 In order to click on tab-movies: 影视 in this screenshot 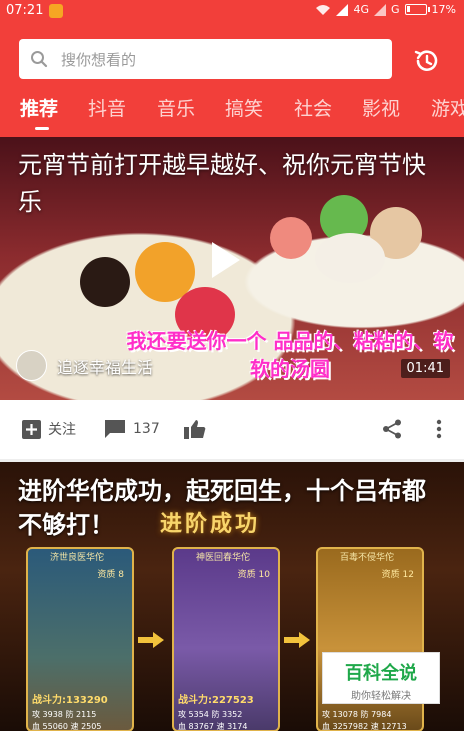, I will do `click(381, 107)`.